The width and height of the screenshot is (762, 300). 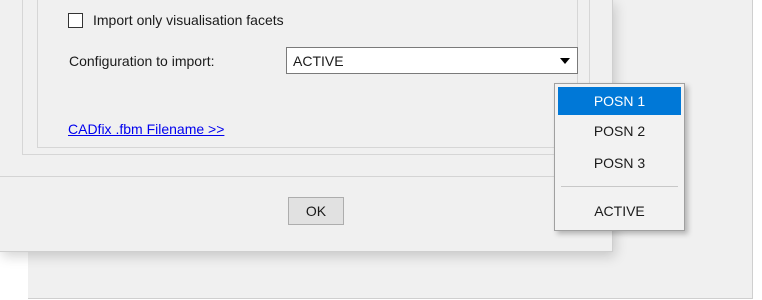 I want to click on configuration-combobox: ACTIVE, so click(x=432, y=60).